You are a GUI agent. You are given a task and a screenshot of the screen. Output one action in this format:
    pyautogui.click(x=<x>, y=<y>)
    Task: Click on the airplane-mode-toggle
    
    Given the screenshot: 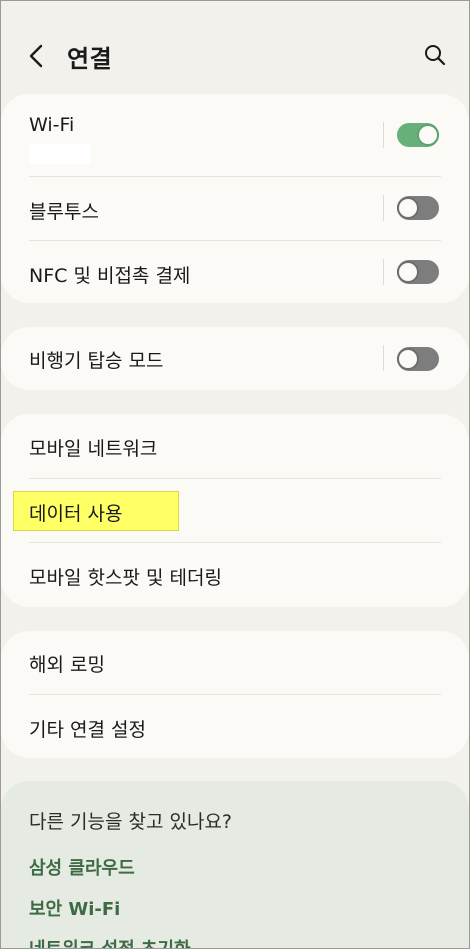 What is the action you would take?
    pyautogui.click(x=418, y=359)
    